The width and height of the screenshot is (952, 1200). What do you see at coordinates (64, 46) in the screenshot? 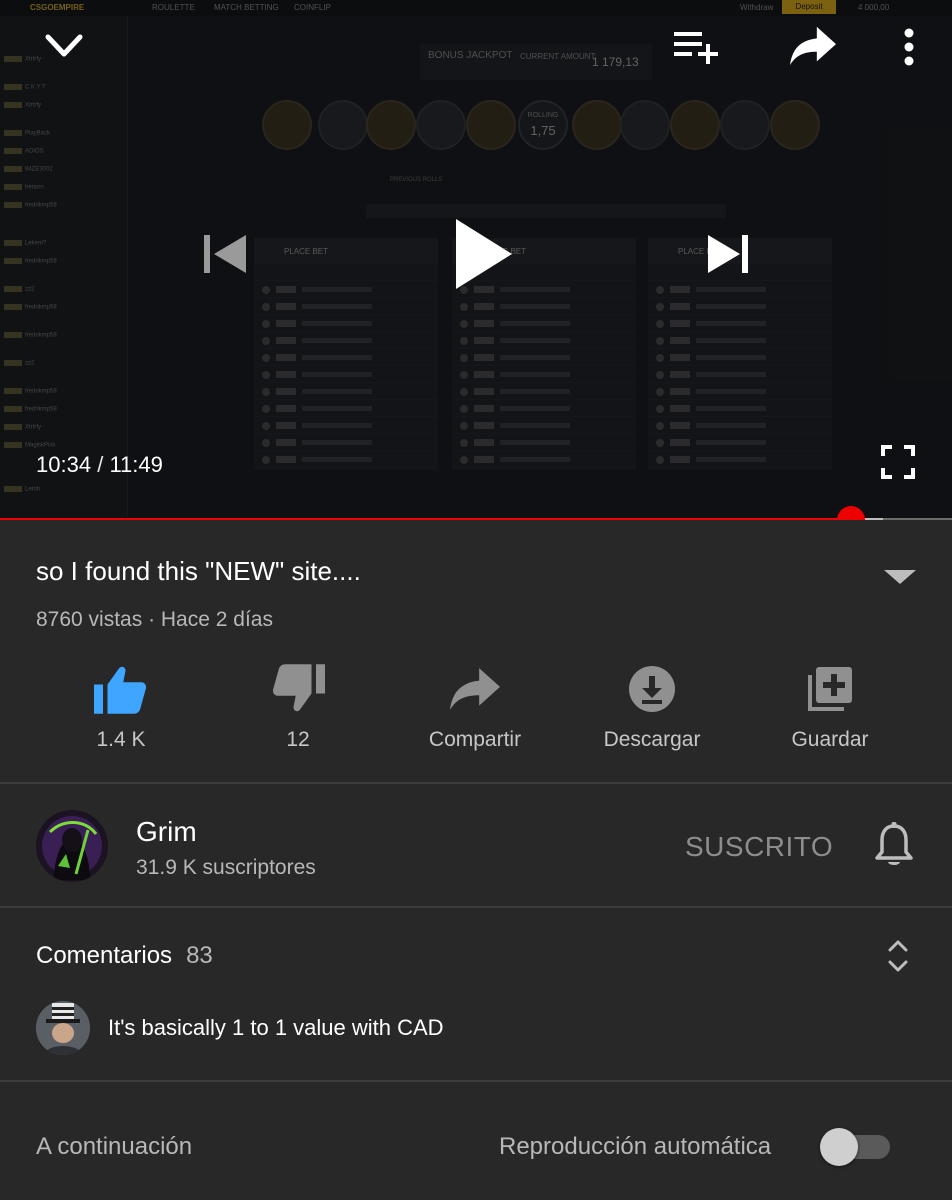
I see `minimize-chevron-down-icon` at bounding box center [64, 46].